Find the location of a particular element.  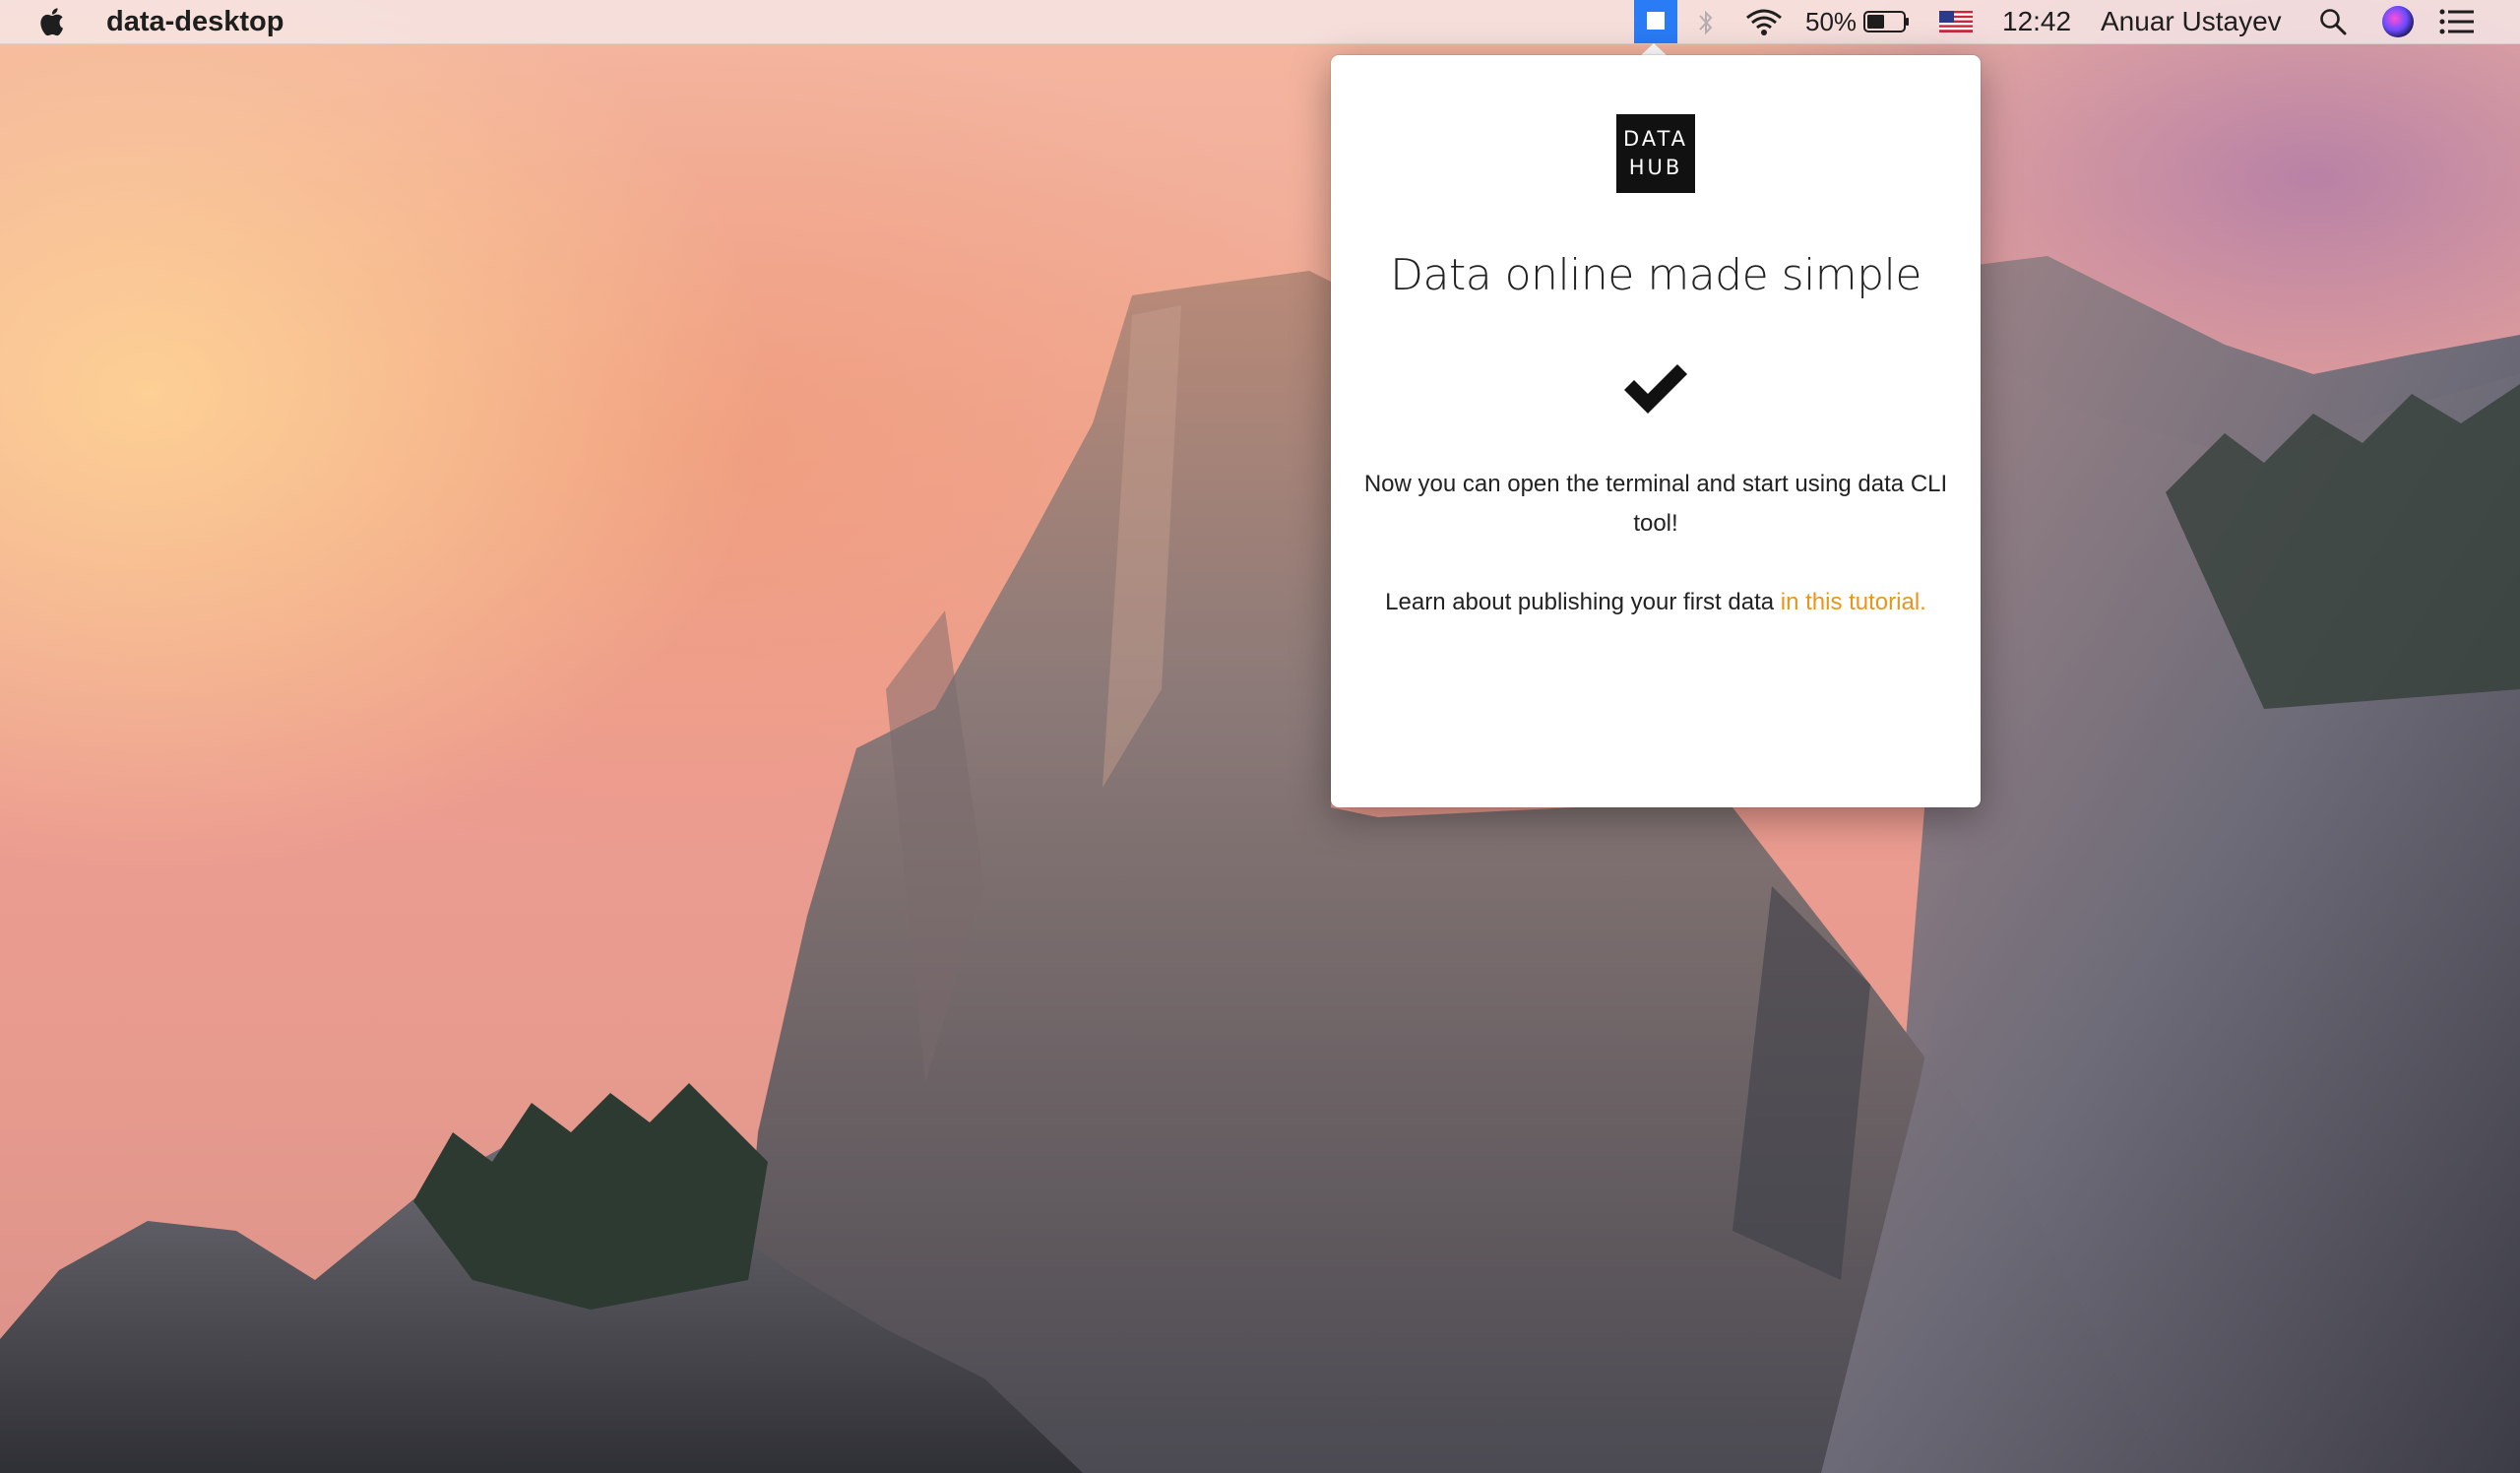

battery-percentage: 50% is located at coordinates (1831, 21).